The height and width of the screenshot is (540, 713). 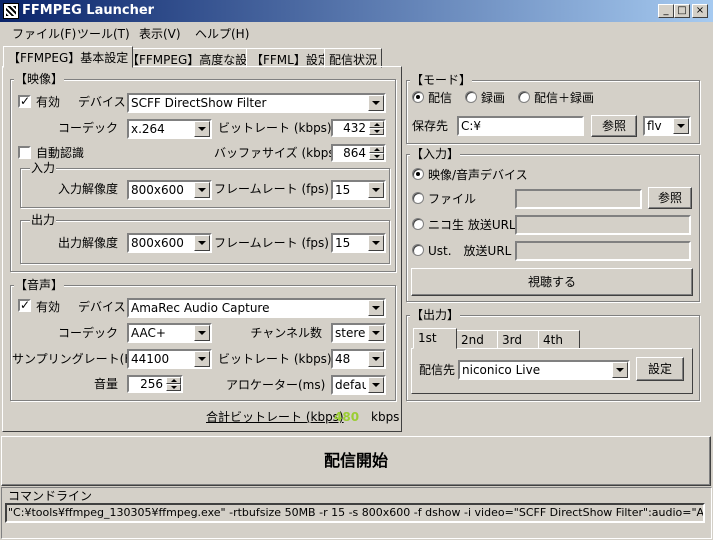 I want to click on video-buffer-label: バッファサイズ (kbps), so click(x=277, y=153).